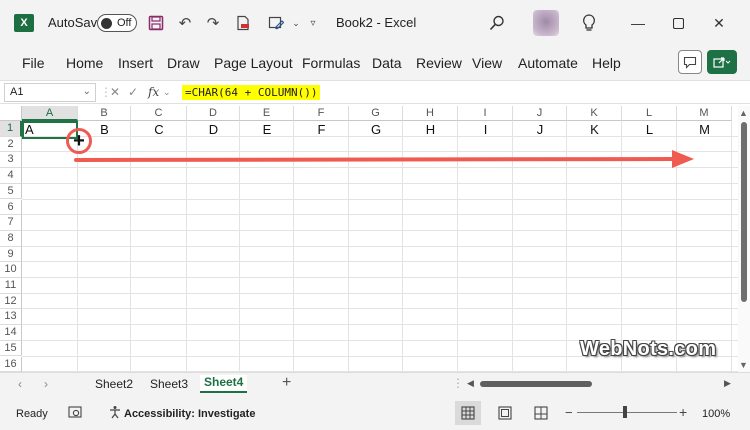 Image resolution: width=750 pixels, height=430 pixels. What do you see at coordinates (470, 383) in the screenshot?
I see `scroll-left-icon: ◀` at bounding box center [470, 383].